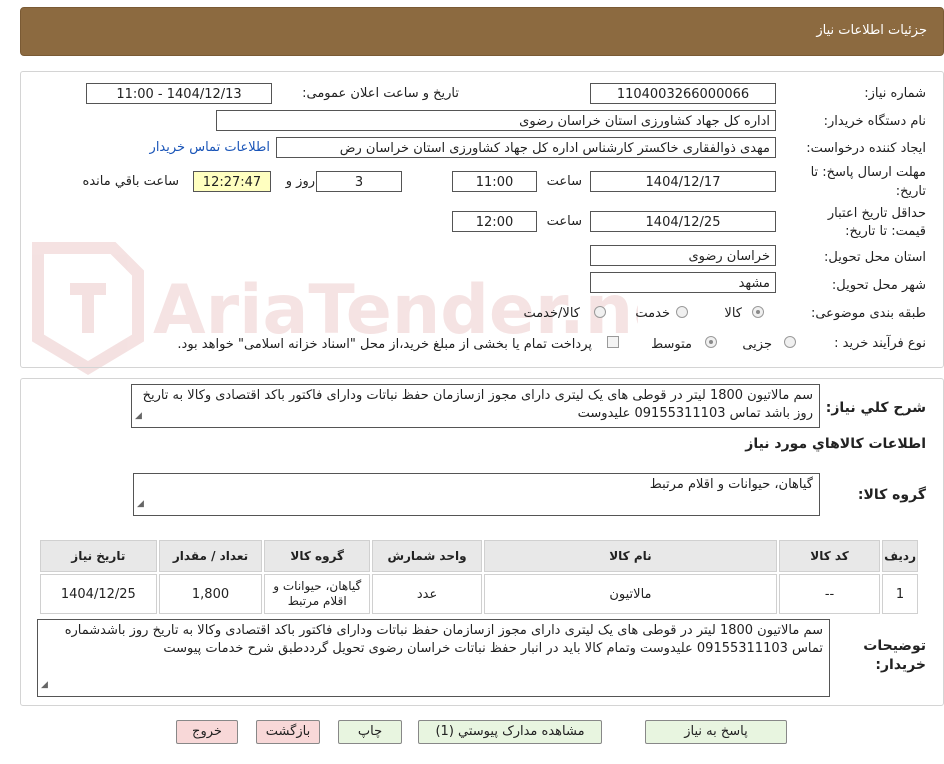 The width and height of the screenshot is (944, 764). What do you see at coordinates (880, 343) in the screenshot?
I see `process-label: نوع فرآیند خرید :` at bounding box center [880, 343].